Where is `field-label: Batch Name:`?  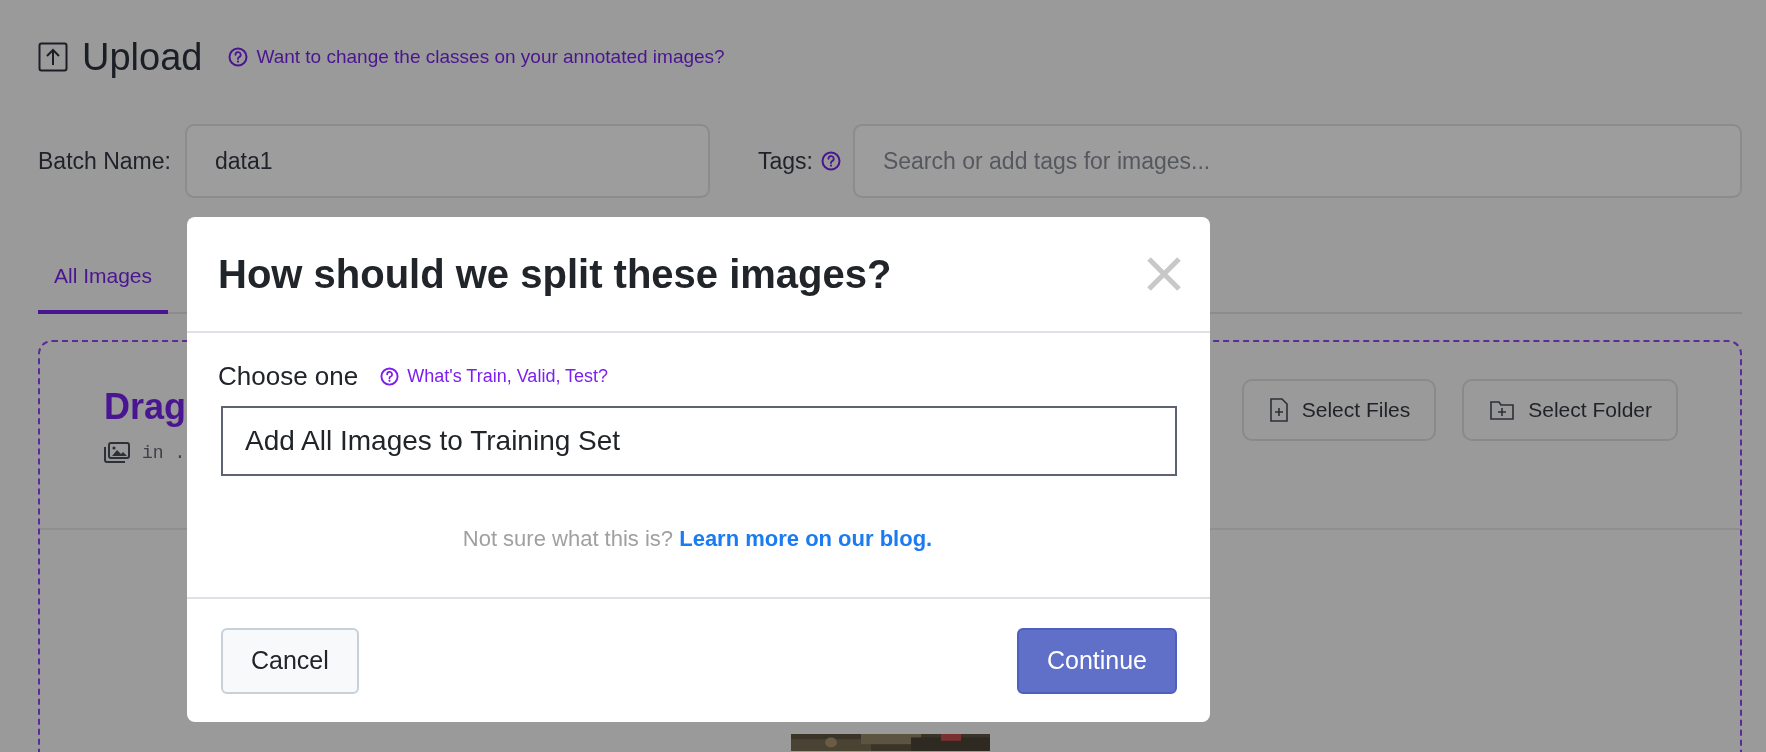
field-label: Batch Name: is located at coordinates (104, 161).